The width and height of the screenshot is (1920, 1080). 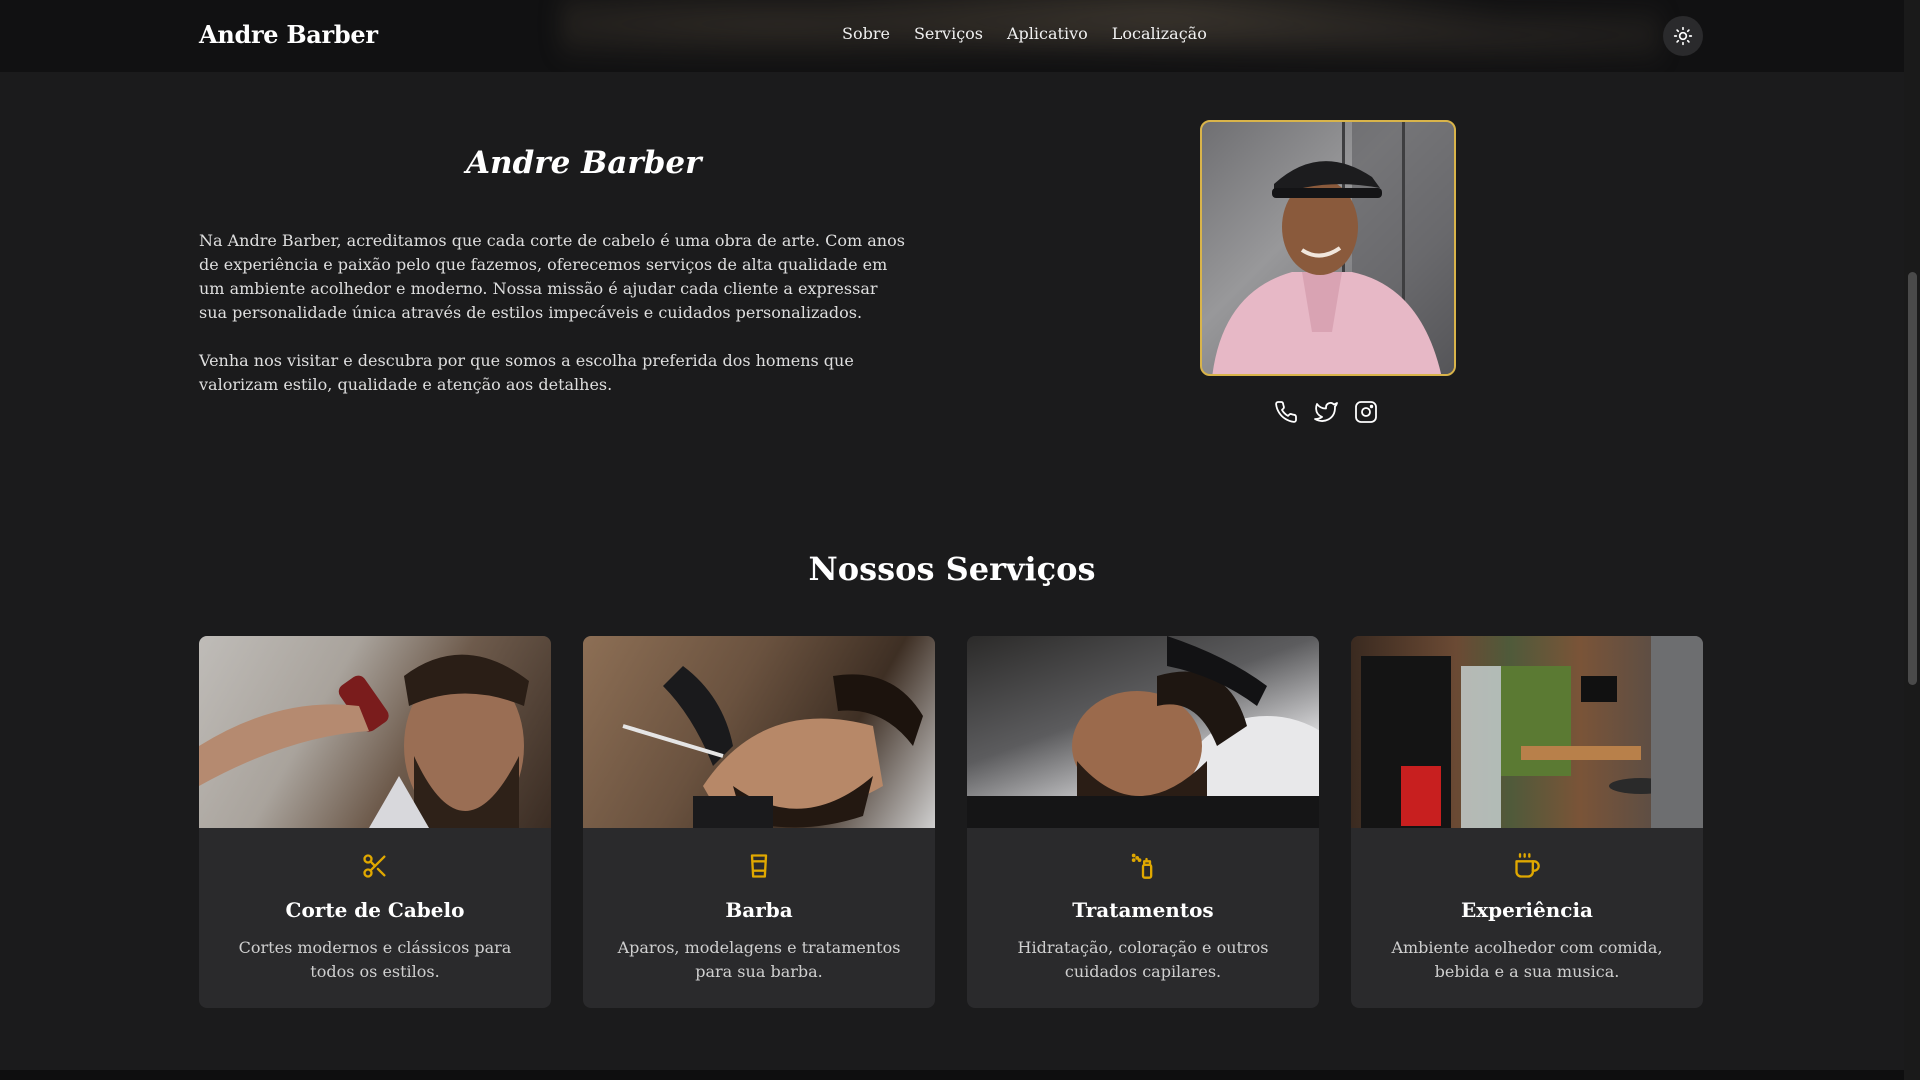 I want to click on coffee-icon, so click(x=1527, y=866).